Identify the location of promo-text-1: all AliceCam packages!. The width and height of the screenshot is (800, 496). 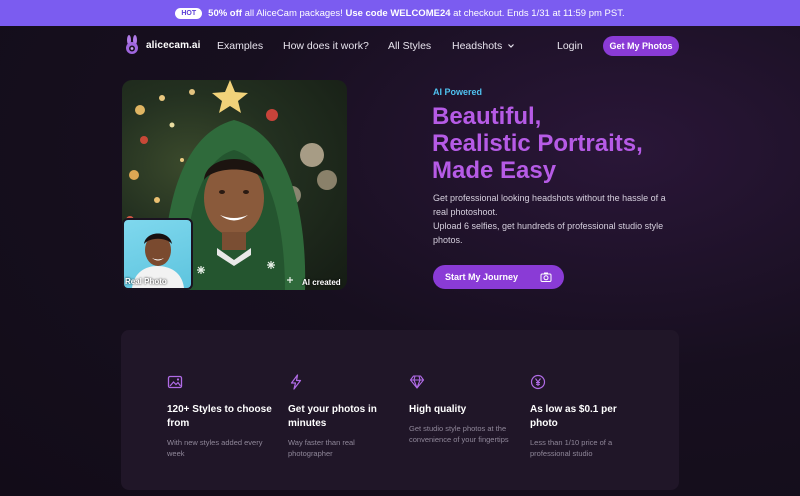
(293, 13).